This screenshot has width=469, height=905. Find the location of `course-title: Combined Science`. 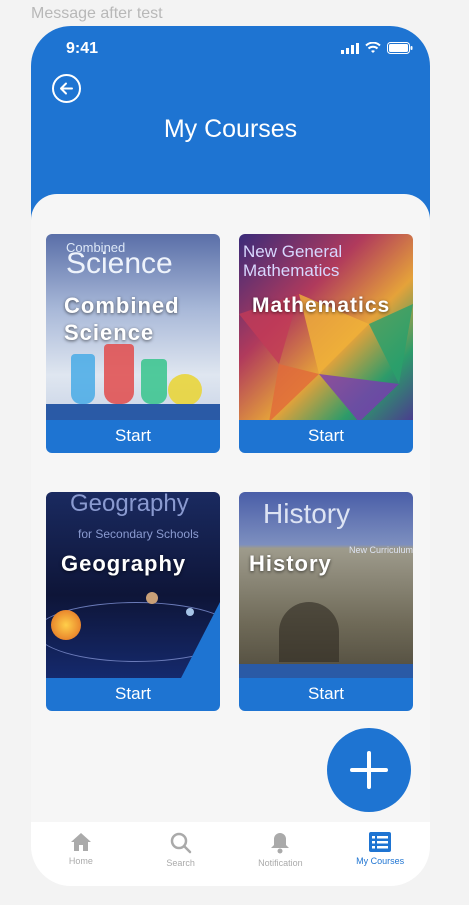

course-title: Combined Science is located at coordinates (122, 319).